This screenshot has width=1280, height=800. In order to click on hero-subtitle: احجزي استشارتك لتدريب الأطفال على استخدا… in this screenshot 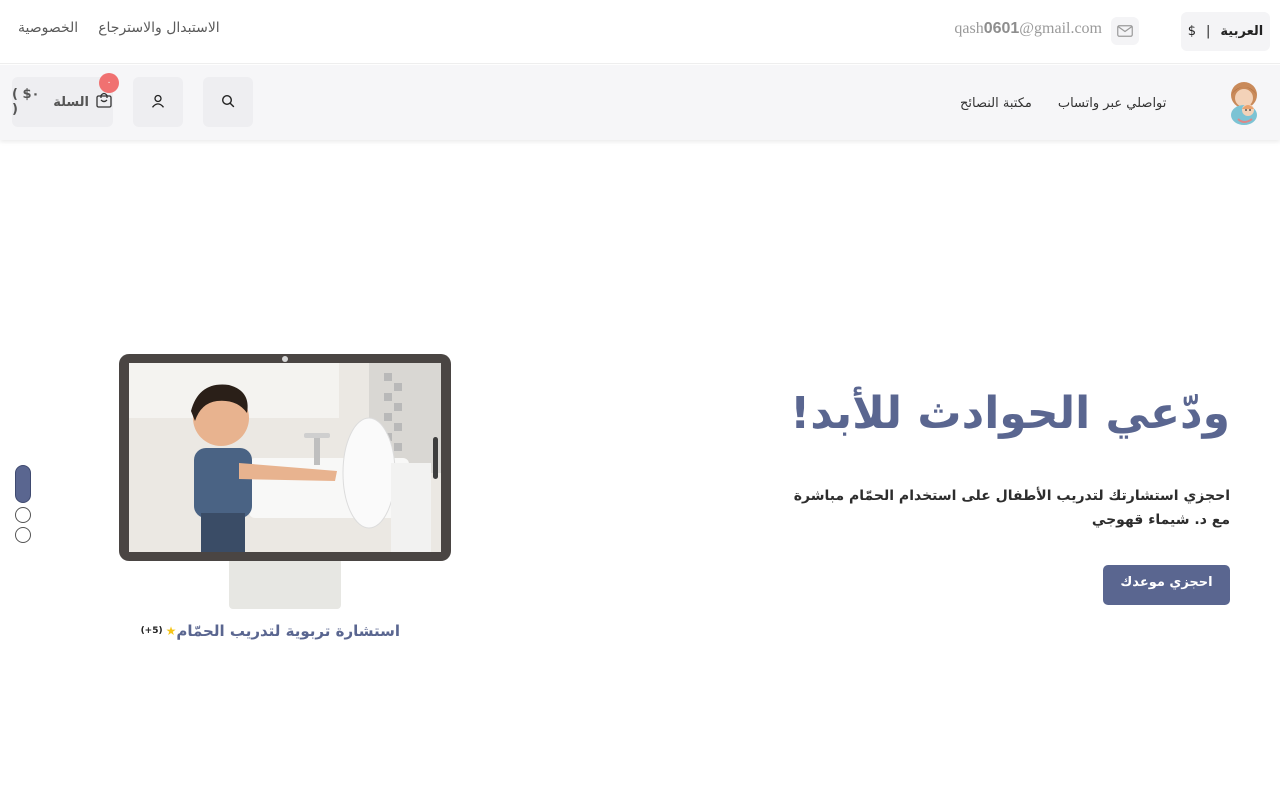, I will do `click(1011, 508)`.